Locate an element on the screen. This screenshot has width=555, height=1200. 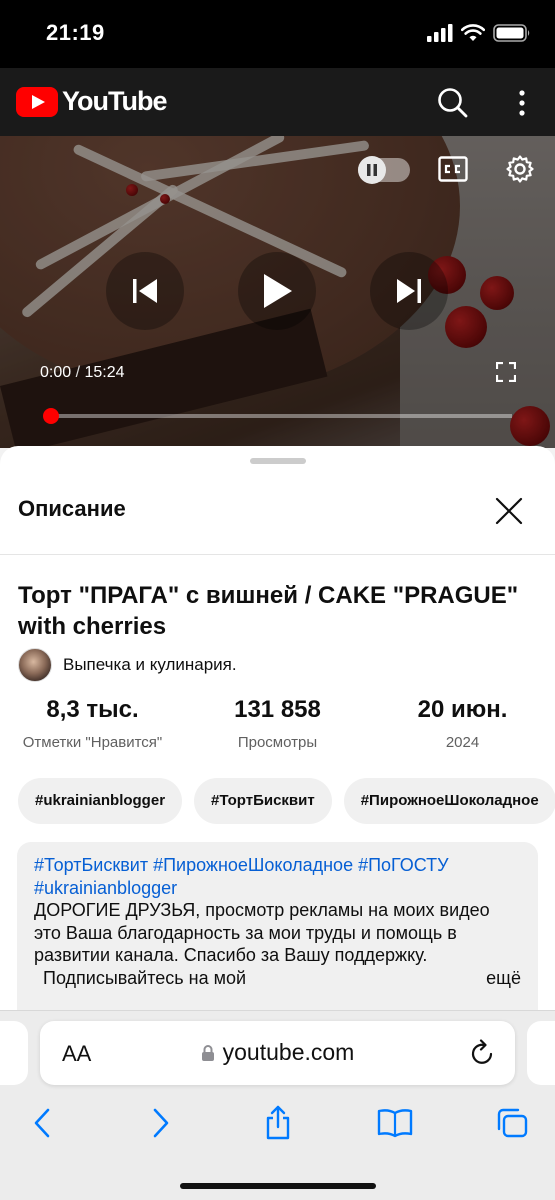
date-stat: 20 июн. 2024 is located at coordinates (462, 723).